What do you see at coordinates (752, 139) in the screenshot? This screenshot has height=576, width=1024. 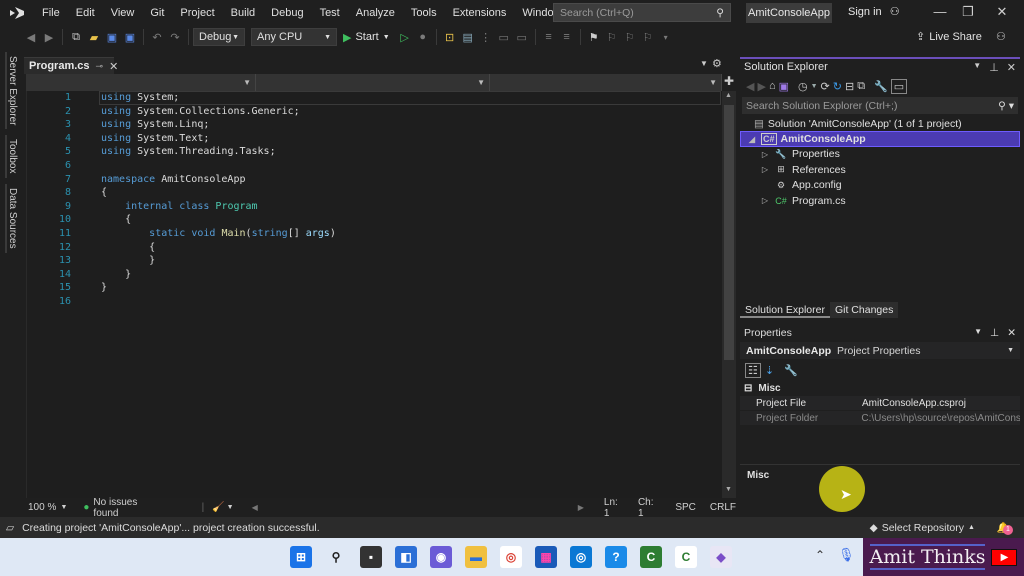 I see `expanded-icon: ◢` at bounding box center [752, 139].